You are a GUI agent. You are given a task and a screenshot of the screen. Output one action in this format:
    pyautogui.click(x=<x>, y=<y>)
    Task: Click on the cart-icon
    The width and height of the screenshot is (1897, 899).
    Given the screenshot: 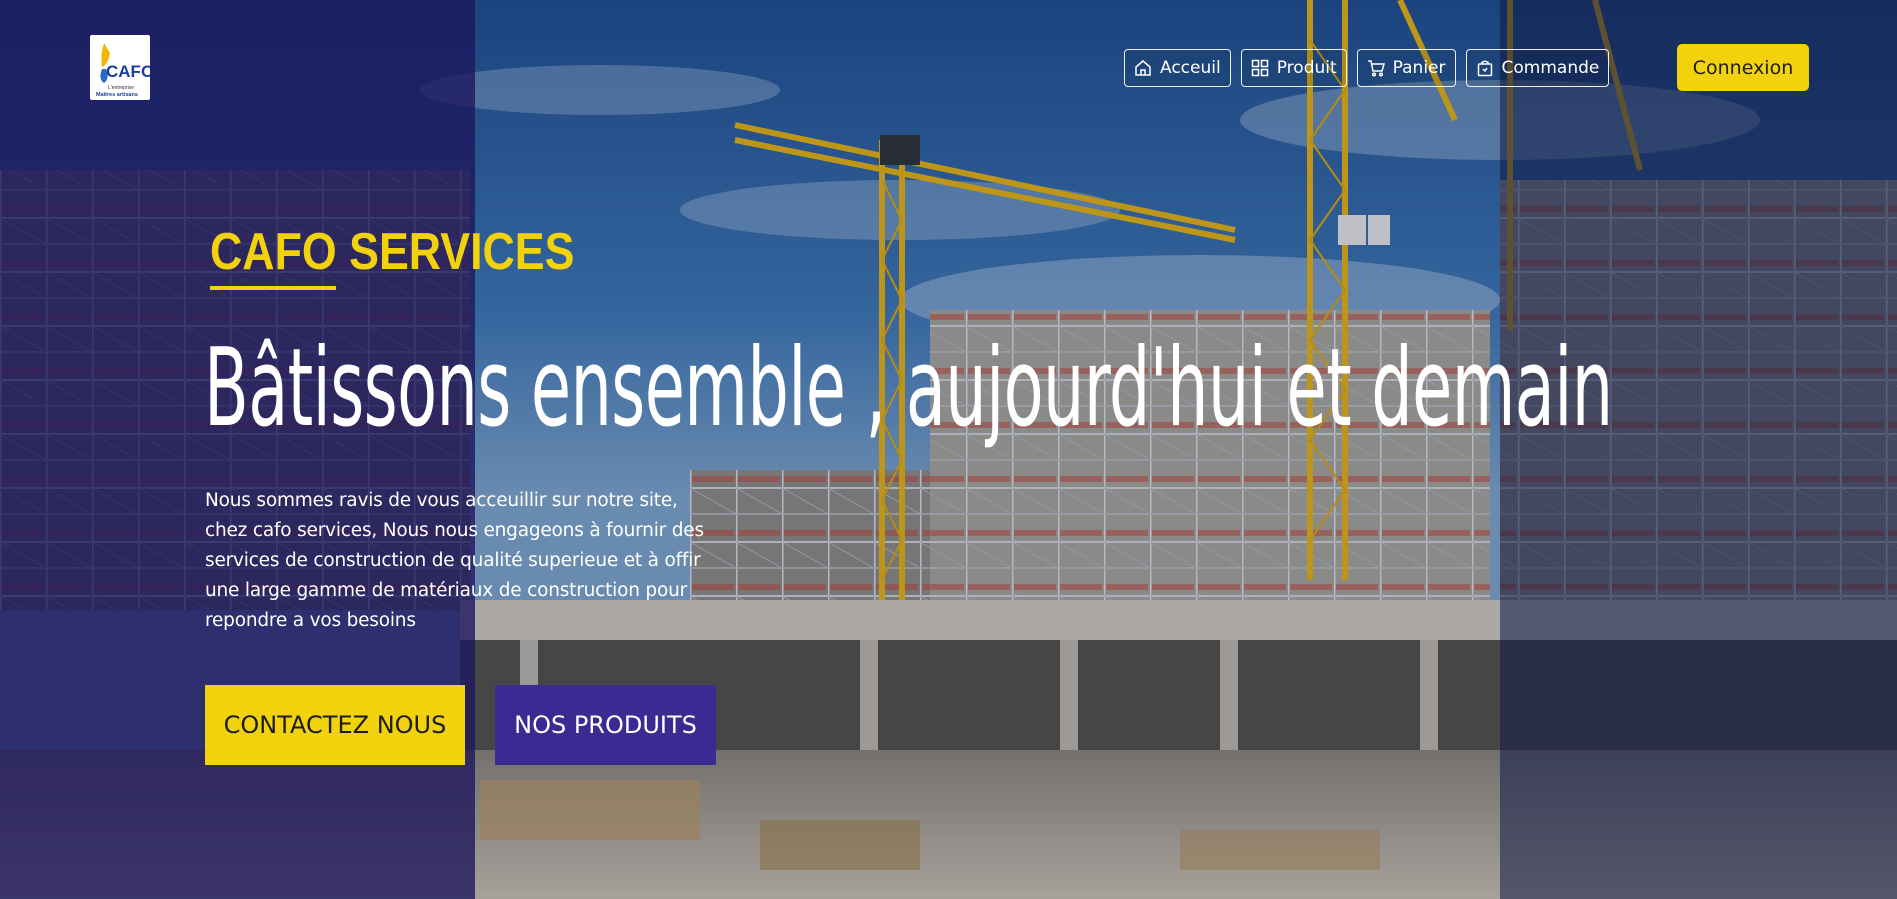 What is the action you would take?
    pyautogui.click(x=1376, y=68)
    